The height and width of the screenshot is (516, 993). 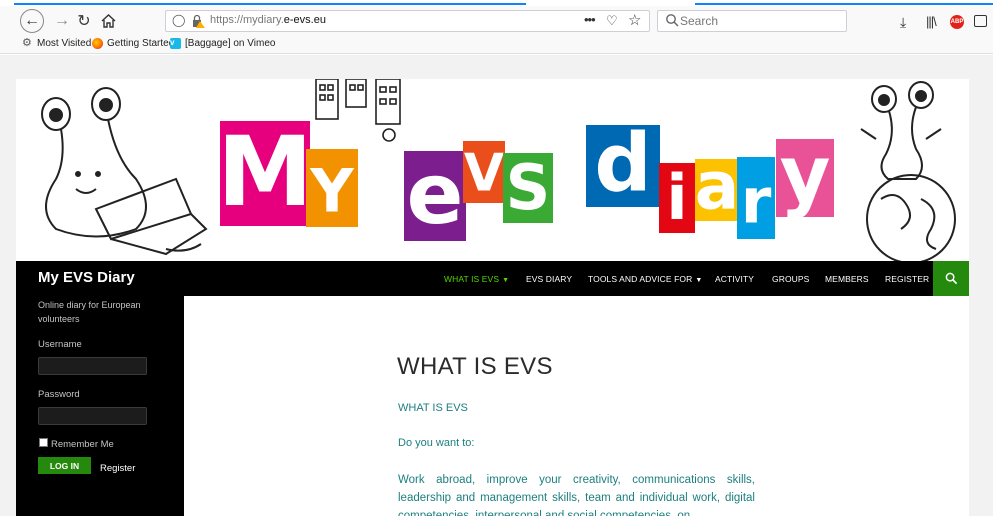 I want to click on page-actions-icon: •••, so click(x=590, y=19).